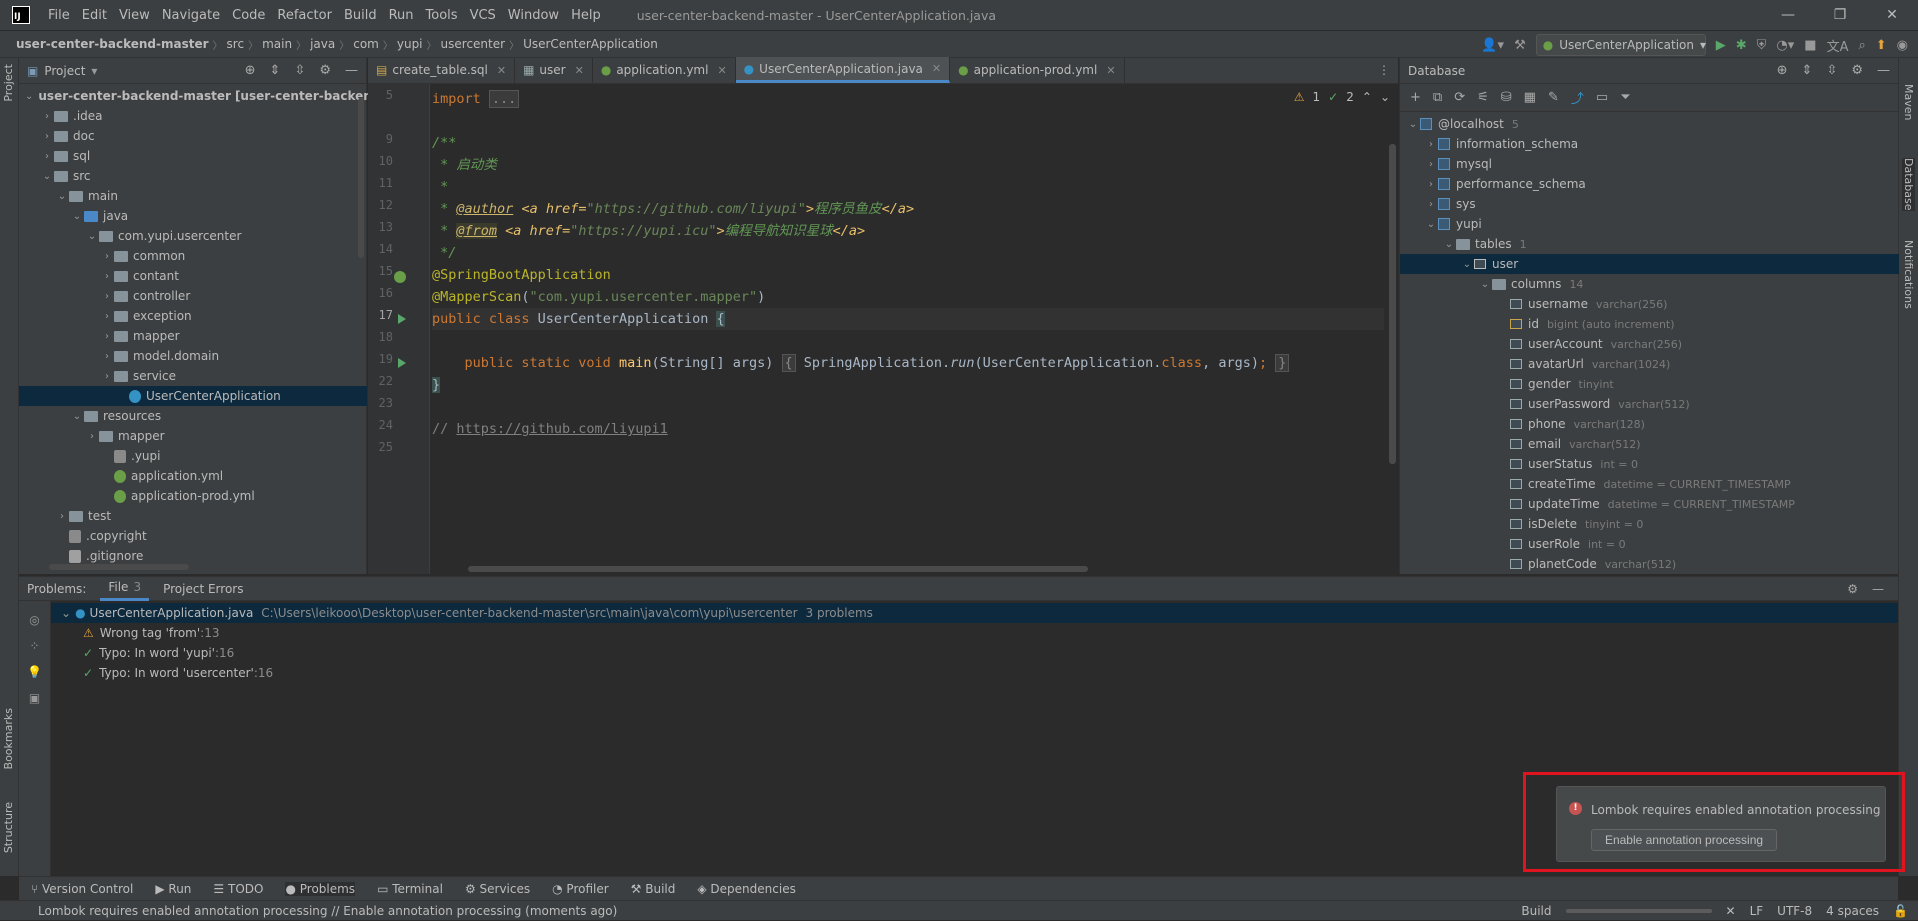  Describe the element at coordinates (442, 15) in the screenshot. I see `menu-tools: Tools` at that location.